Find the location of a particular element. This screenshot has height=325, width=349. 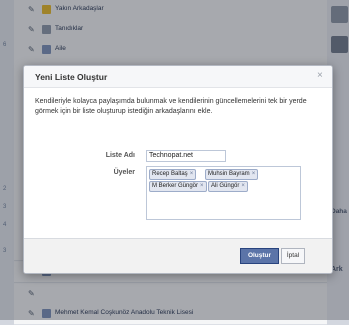

member-token-label: M Berker Güngör is located at coordinates (175, 186).